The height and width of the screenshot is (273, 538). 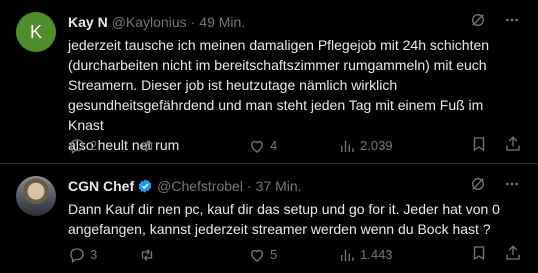 I want to click on author-name: CGN Chef, so click(x=101, y=186).